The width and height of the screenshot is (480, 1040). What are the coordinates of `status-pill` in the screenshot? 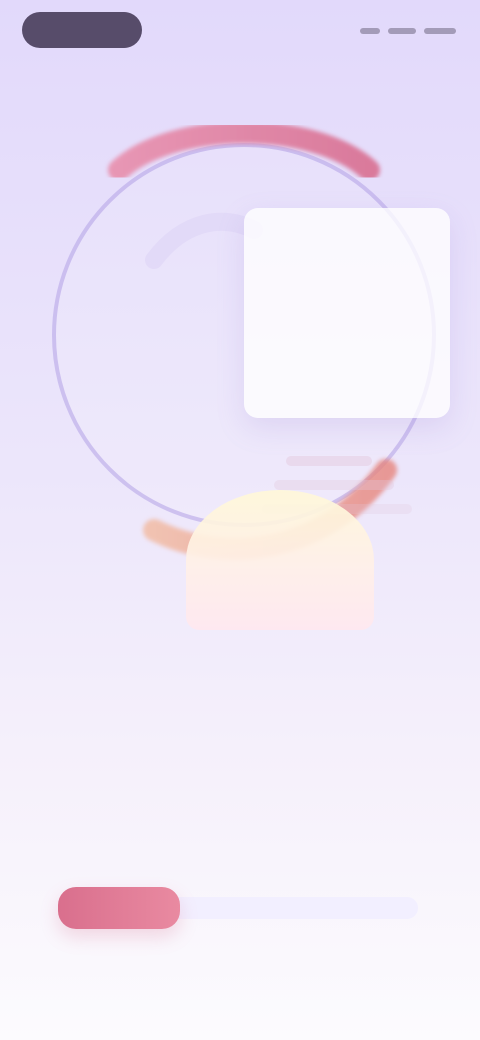 It's located at (82, 30).